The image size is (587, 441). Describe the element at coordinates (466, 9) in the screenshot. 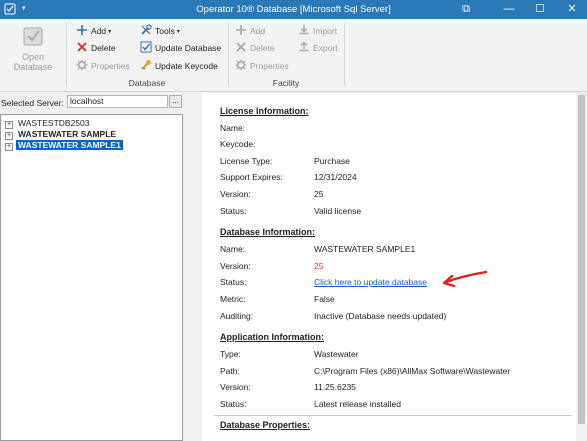

I see `restore-icon: ⧉` at that location.